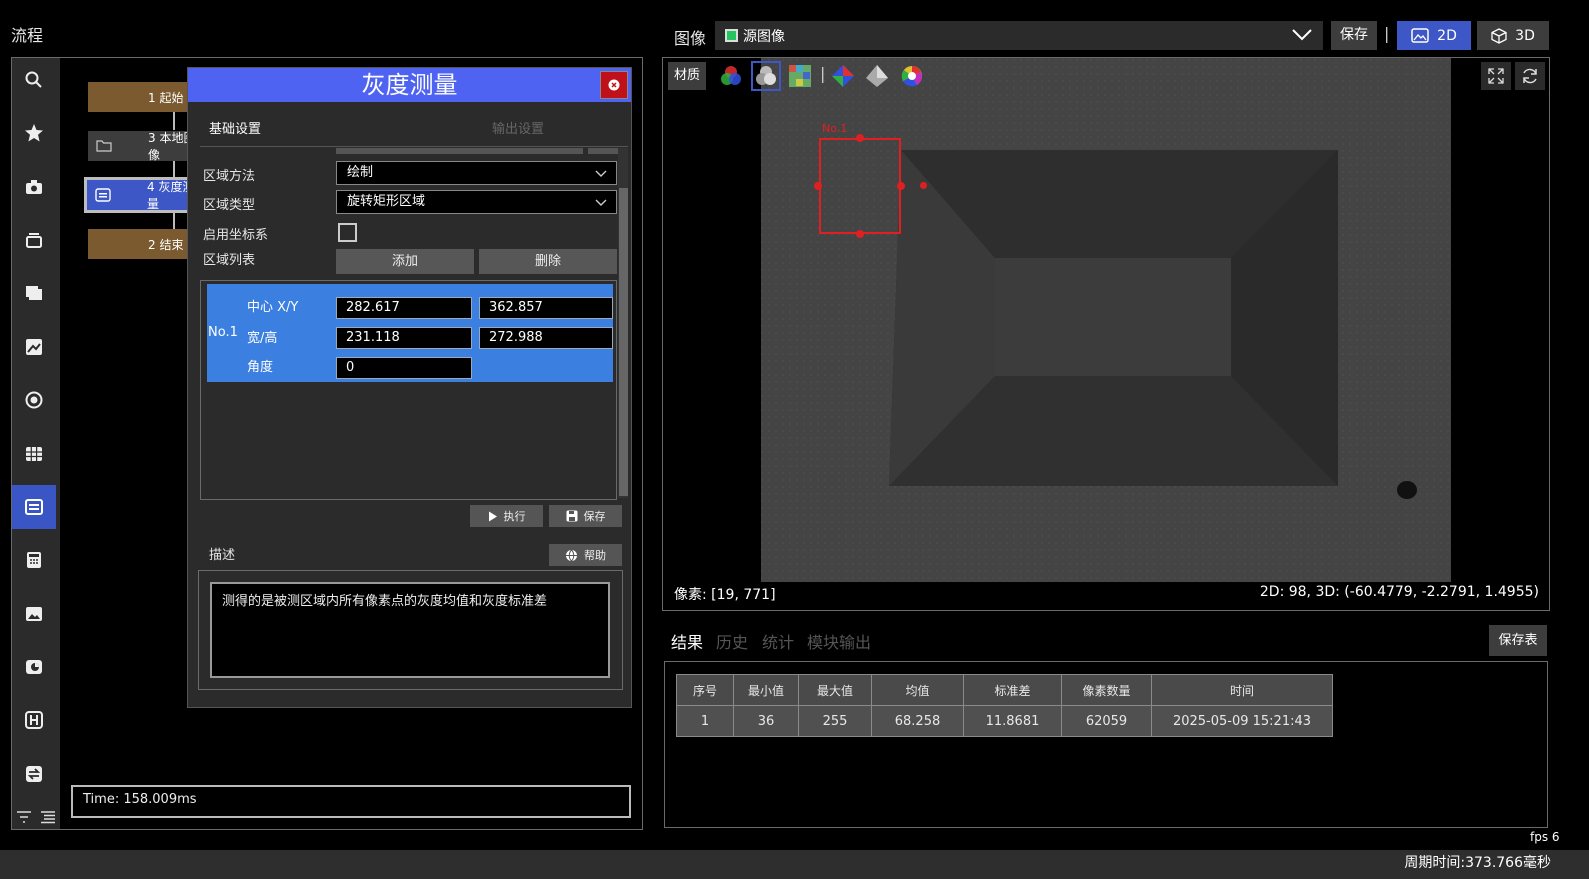 The height and width of the screenshot is (879, 1589). Describe the element at coordinates (764, 37) in the screenshot. I see `image-source-value: 源图像` at that location.